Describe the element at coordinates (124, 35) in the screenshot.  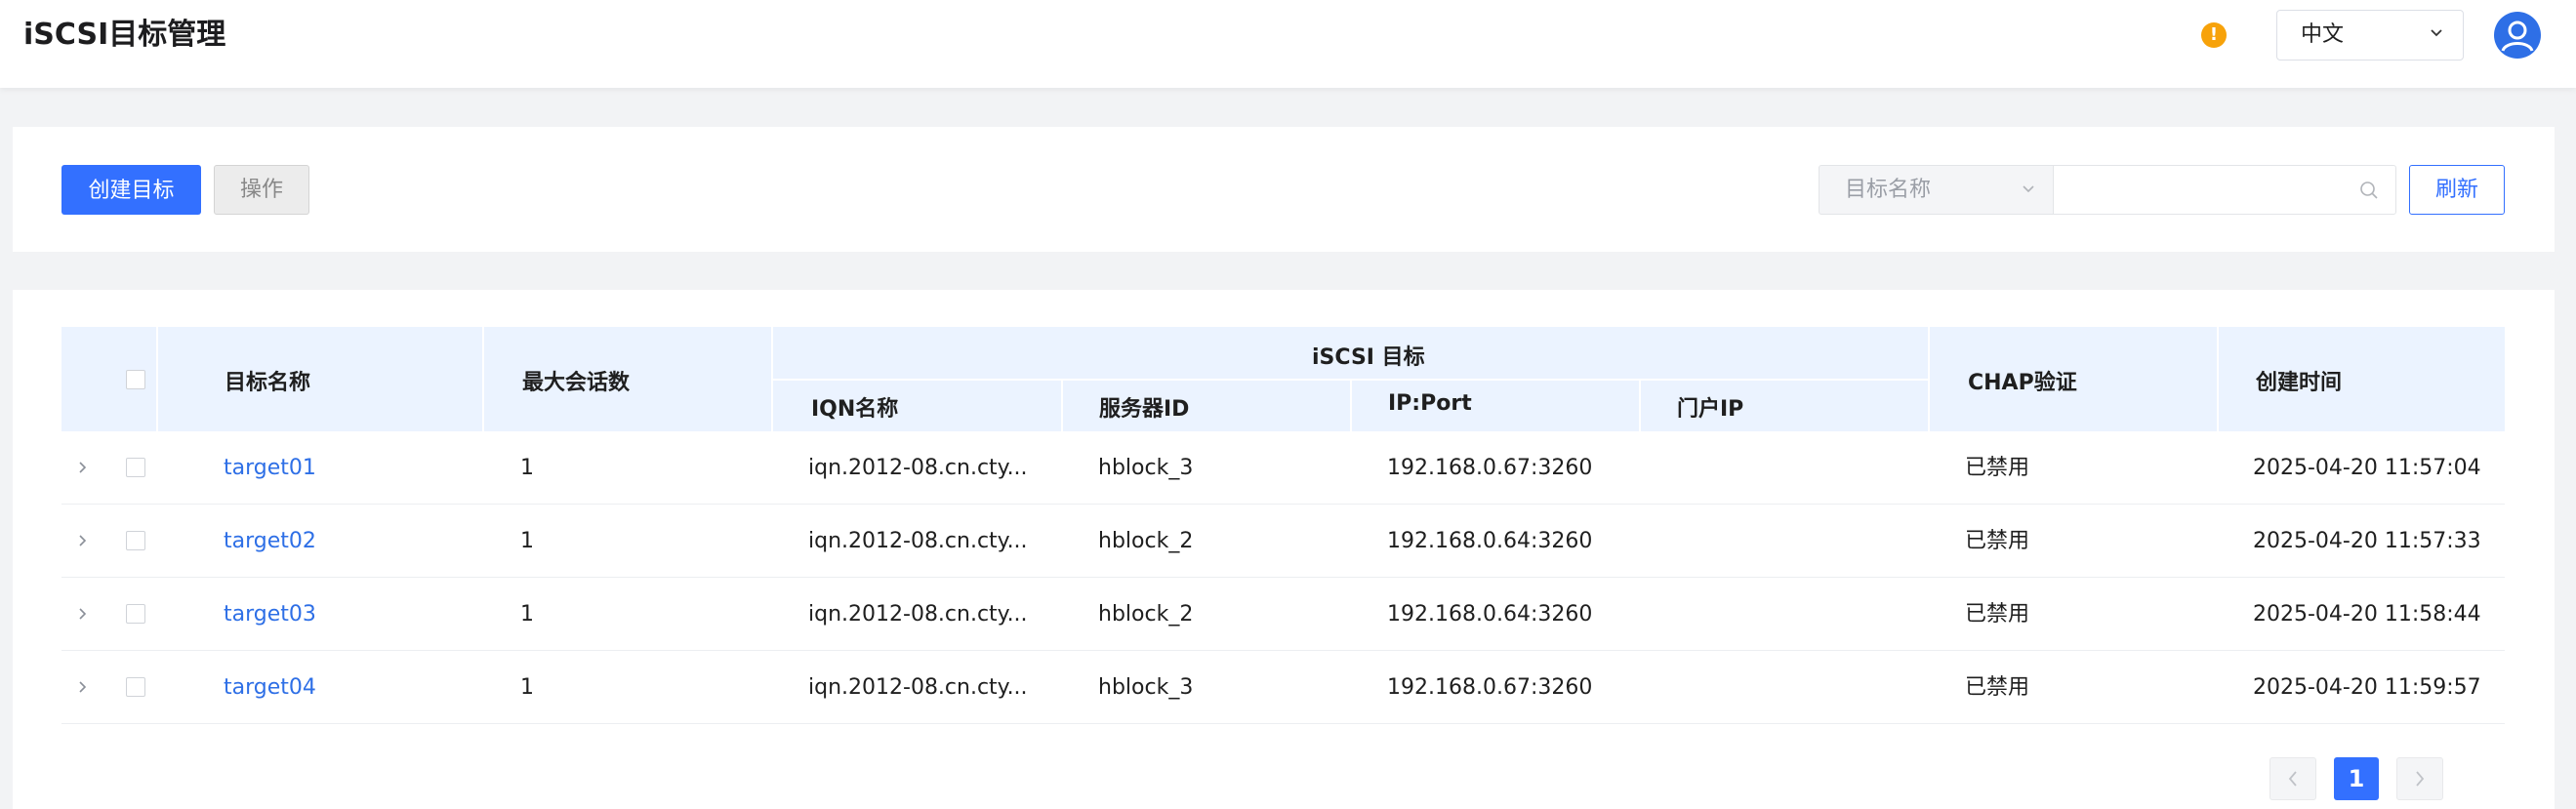
I see `page-title: iSCSI目标管理` at that location.